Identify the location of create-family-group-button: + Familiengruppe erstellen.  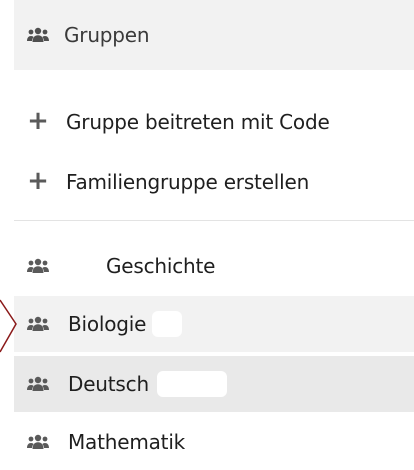
(214, 181).